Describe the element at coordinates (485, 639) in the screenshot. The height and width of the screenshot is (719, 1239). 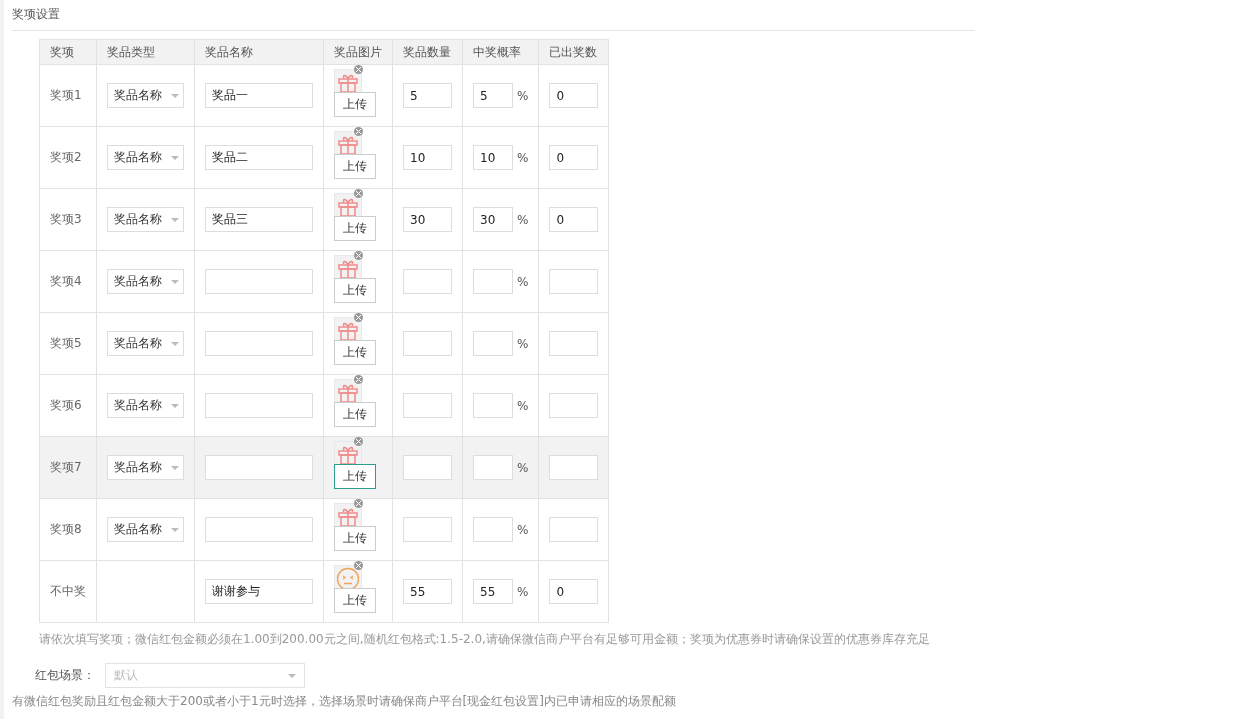
I see `table-note: 请依次填写奖项；微信红包金额必须在1.00到200.00元之间,随机红包格式:1.5-2.0,请确保微信商户平台有足够可用金额；奖项为优惠券时请确保设置的优惠券库存充足` at that location.